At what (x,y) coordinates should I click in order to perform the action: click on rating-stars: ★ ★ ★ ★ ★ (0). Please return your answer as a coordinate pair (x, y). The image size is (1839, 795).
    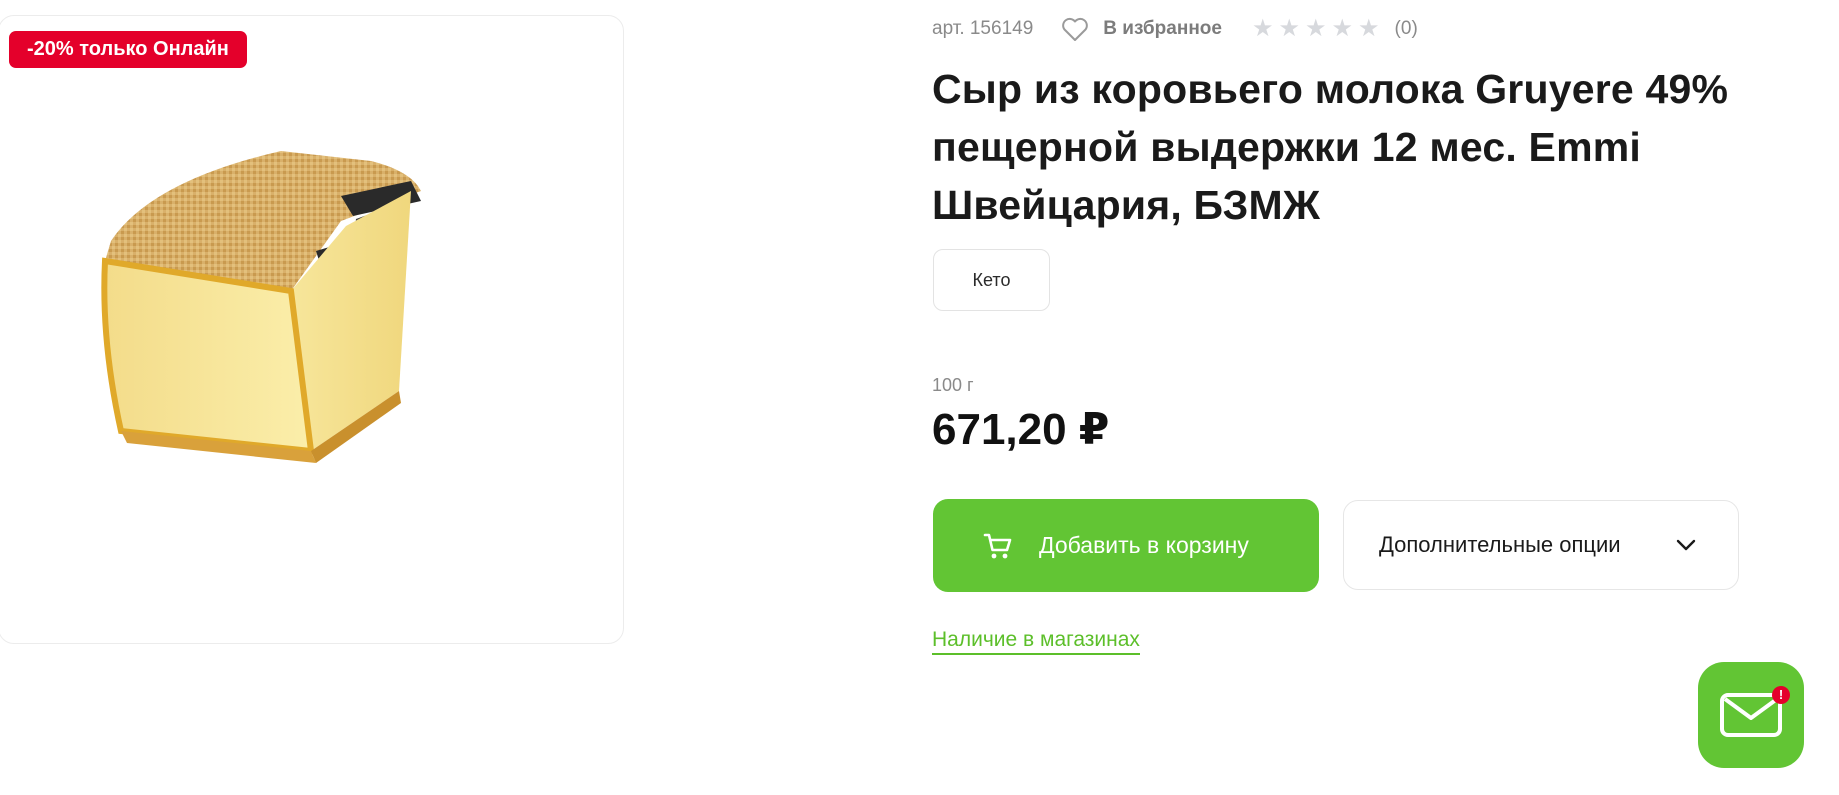
    Looking at the image, I should click on (1335, 29).